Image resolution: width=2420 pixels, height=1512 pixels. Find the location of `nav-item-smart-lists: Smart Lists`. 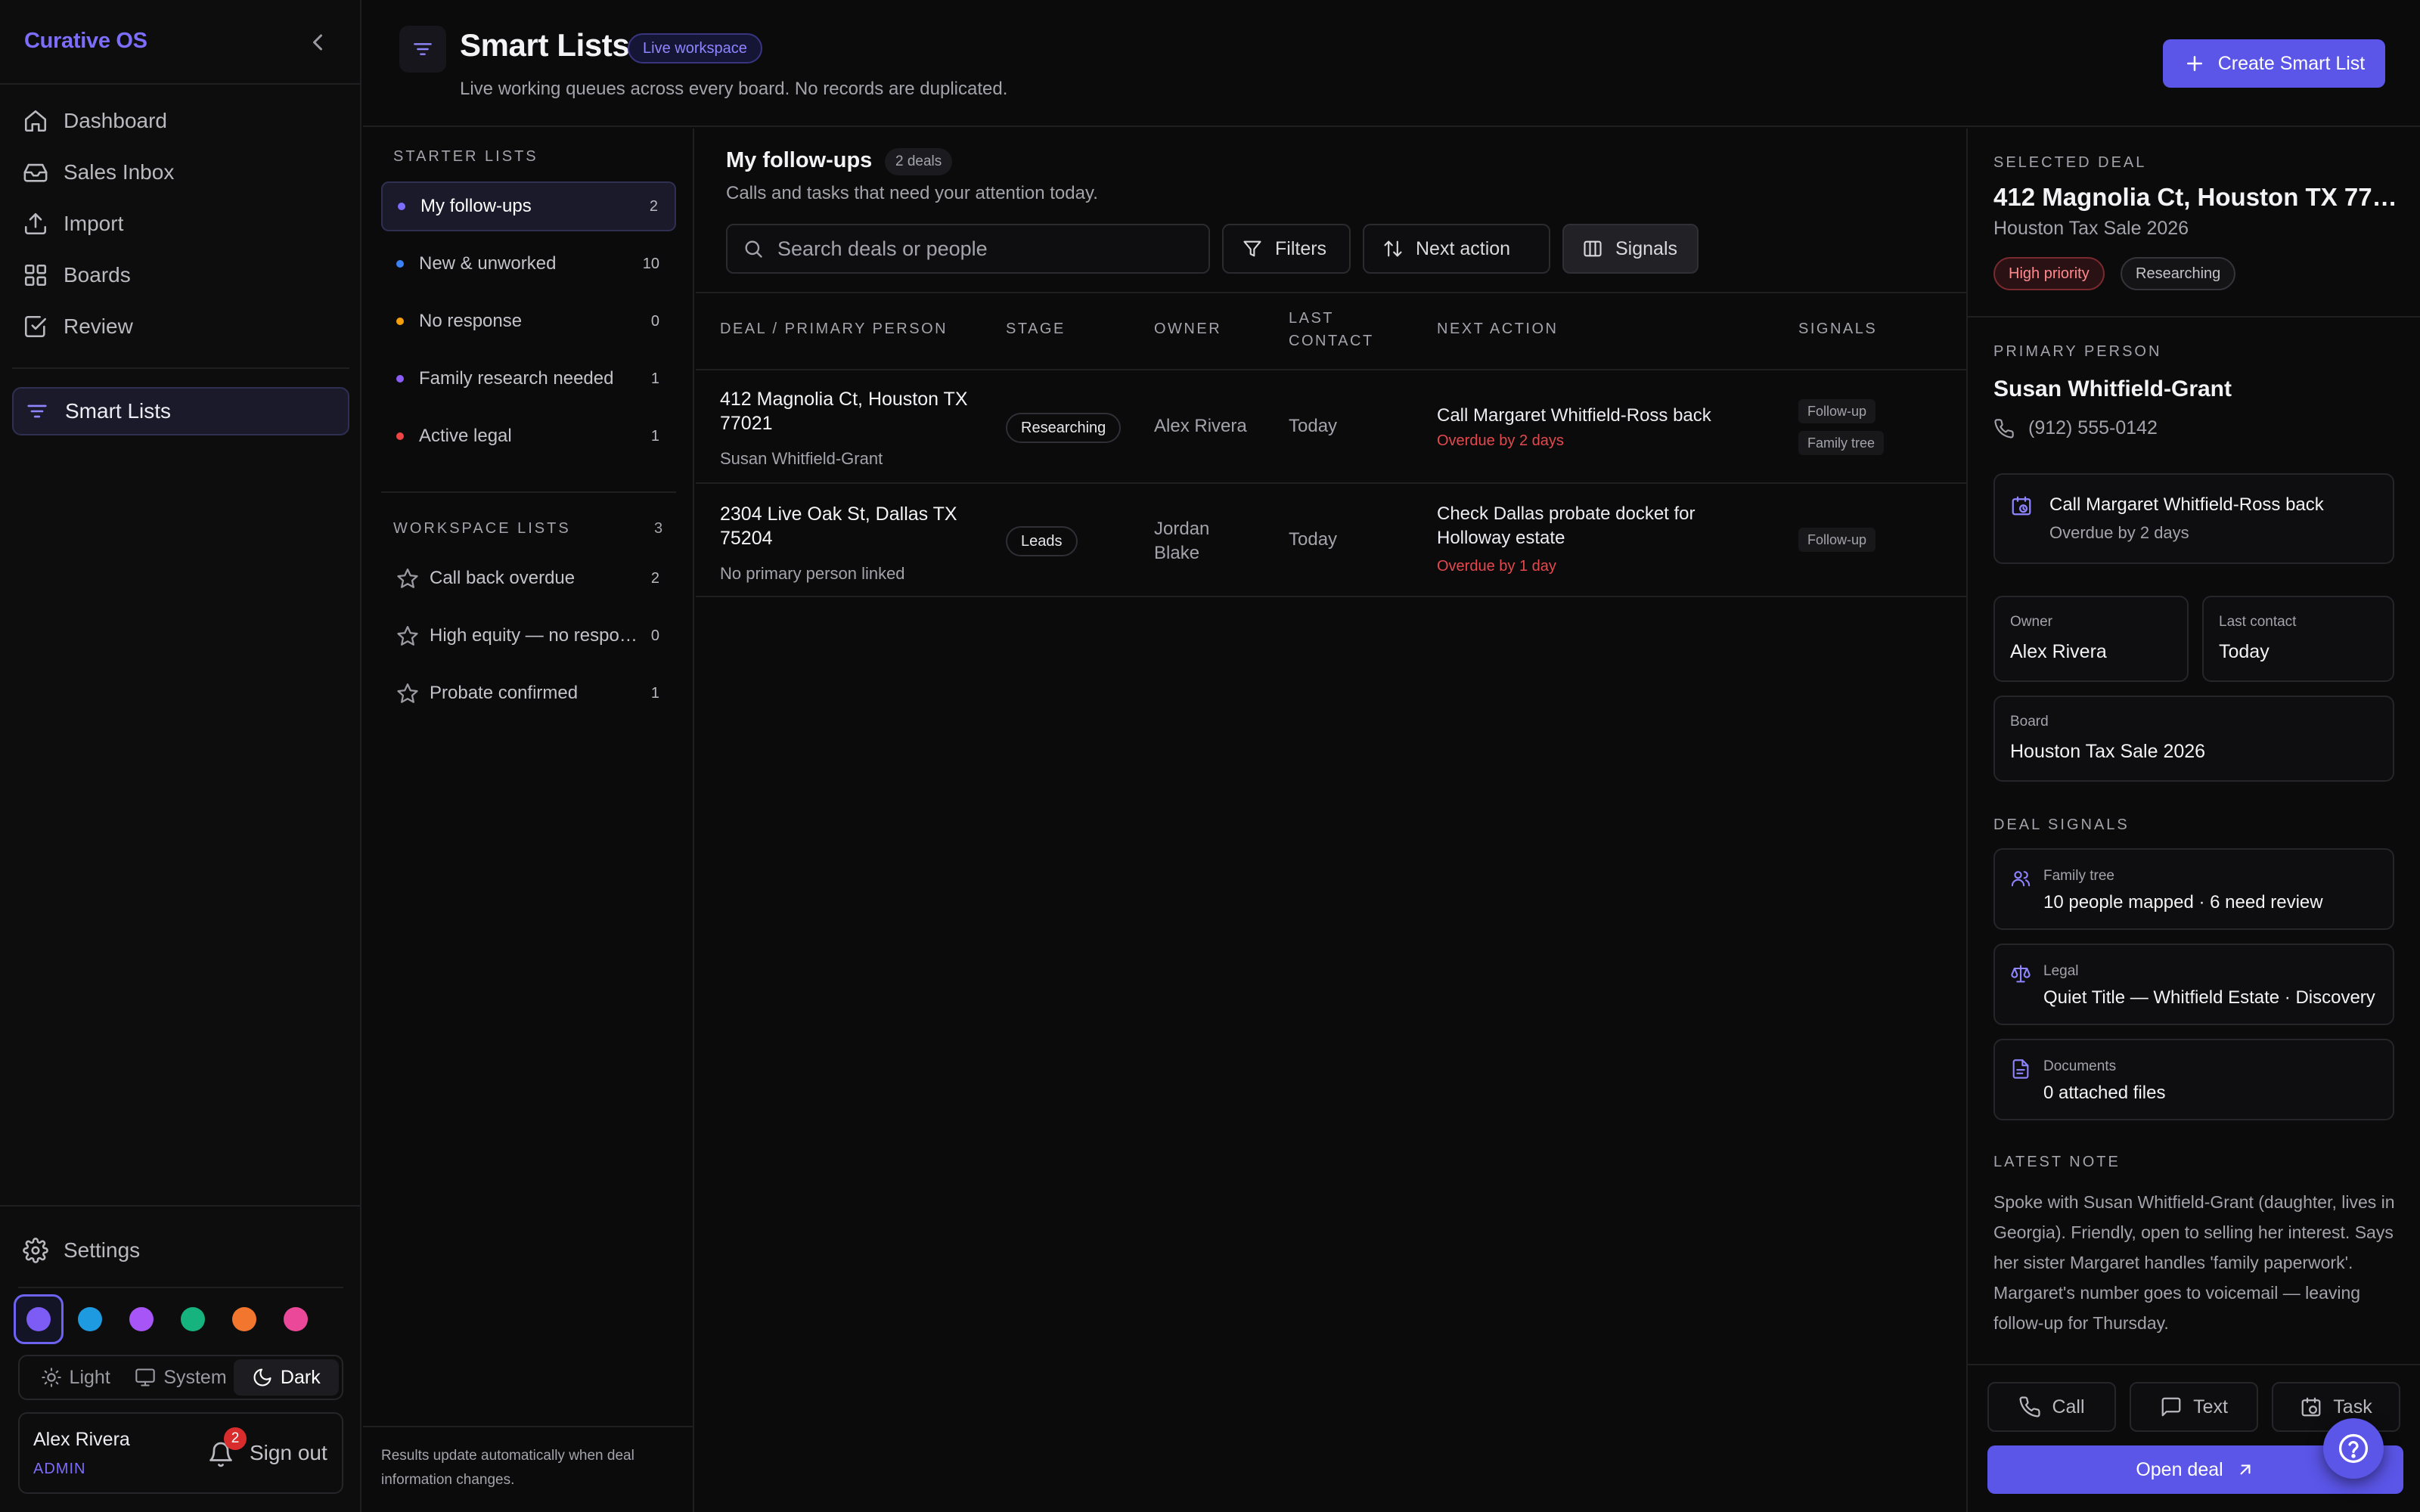

nav-item-smart-lists: Smart Lists is located at coordinates (180, 411).